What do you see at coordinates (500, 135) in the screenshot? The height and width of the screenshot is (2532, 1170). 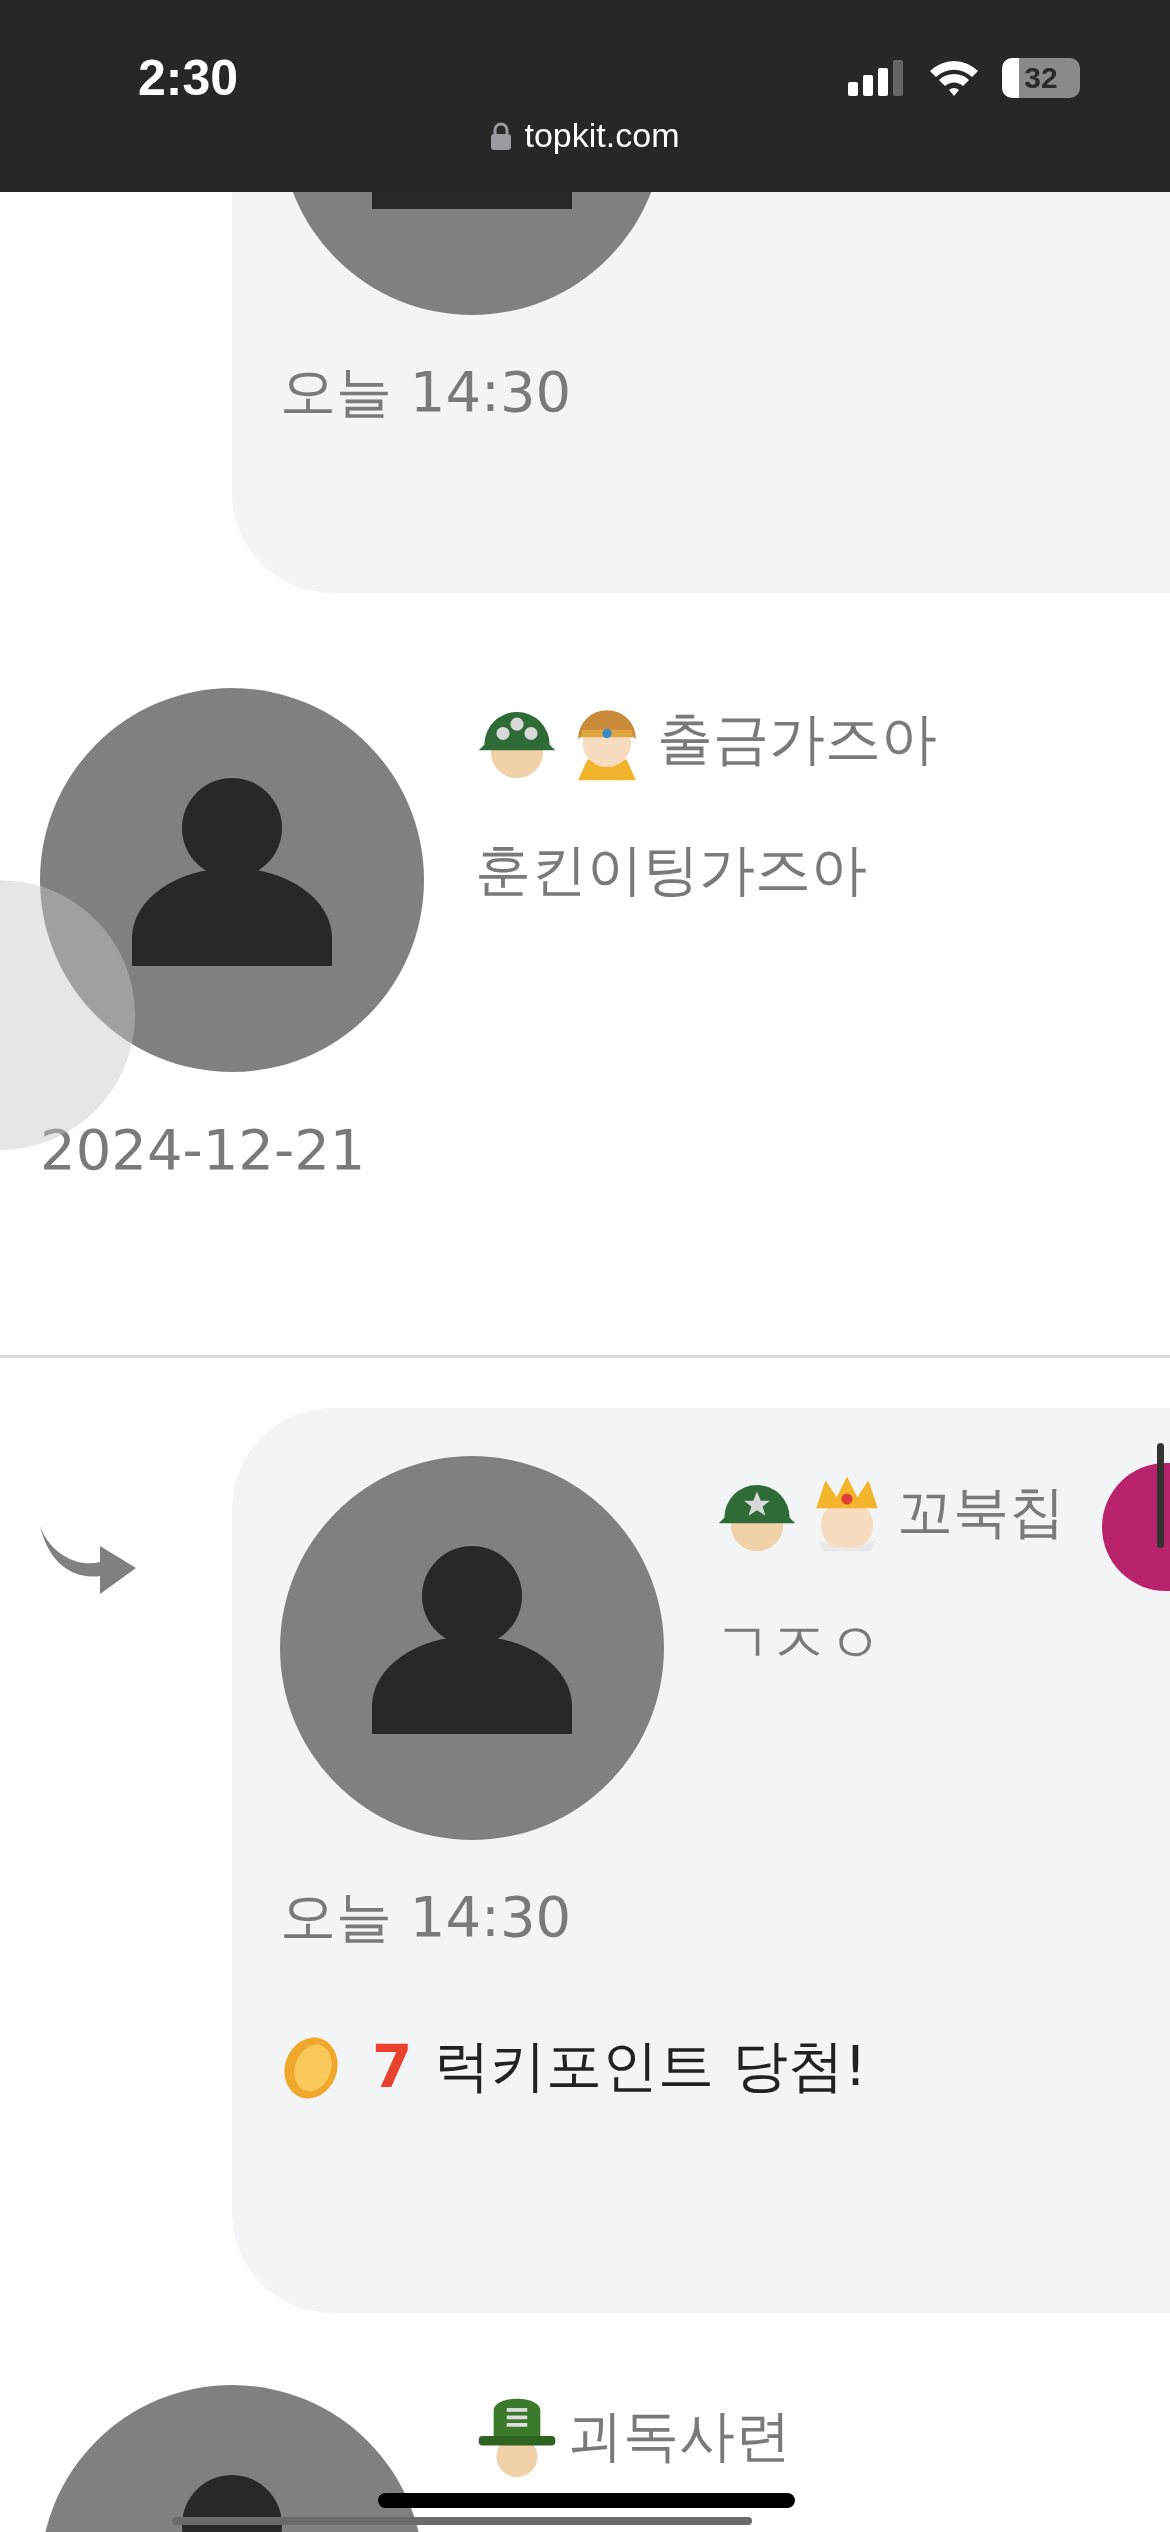 I see `lock-icon` at bounding box center [500, 135].